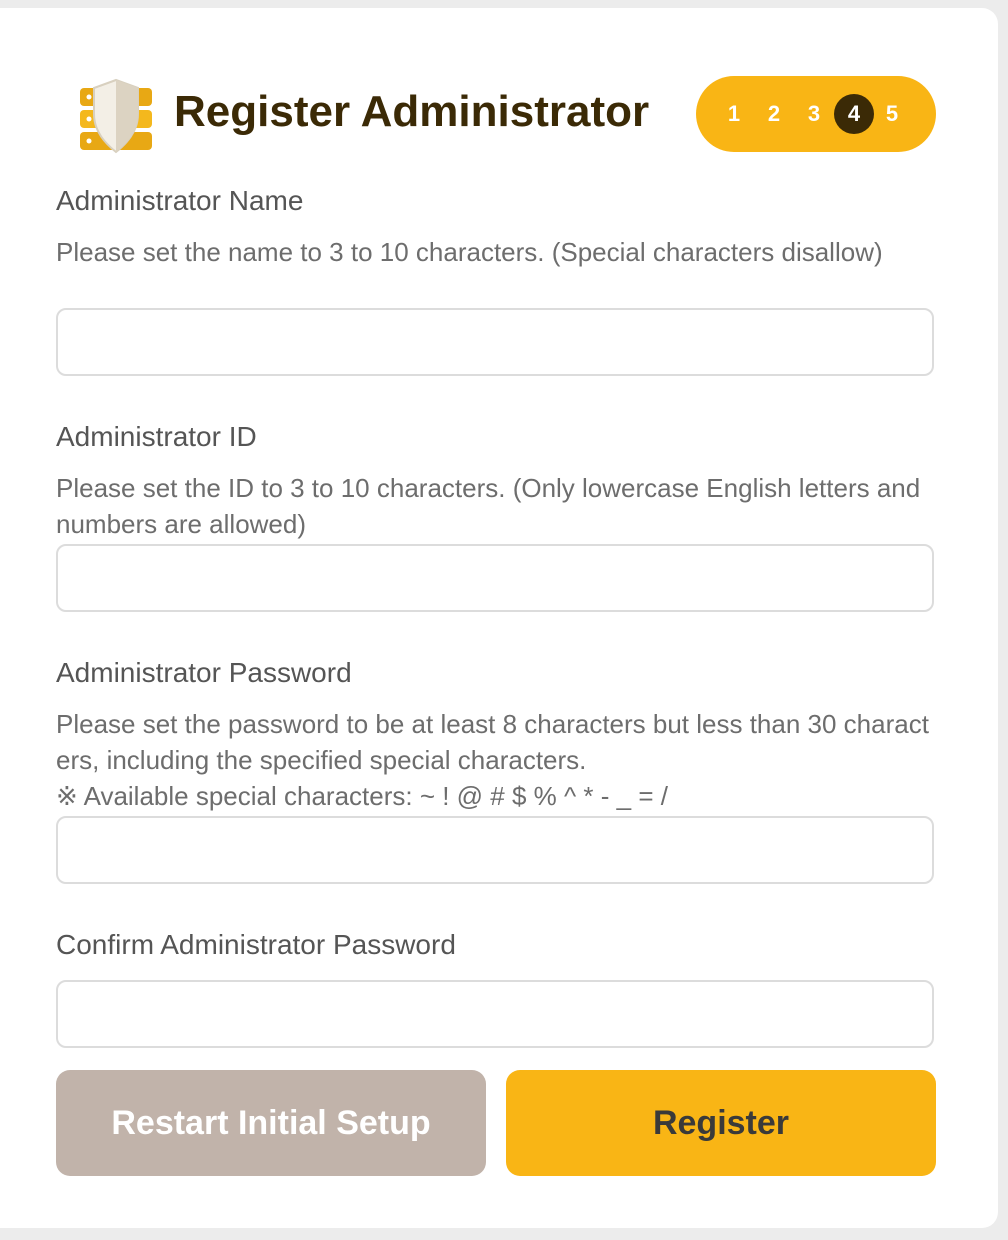  Describe the element at coordinates (412, 111) in the screenshot. I see `page-title: Register Administrator` at that location.